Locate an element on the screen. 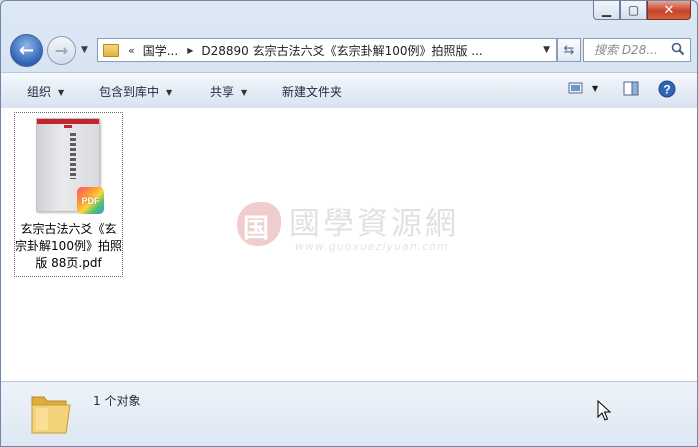  forward-button: → is located at coordinates (61, 50).